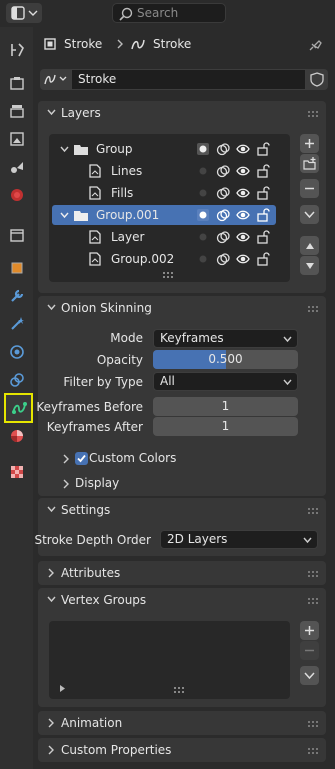 This screenshot has width=335, height=769. What do you see at coordinates (225, 338) in the screenshot?
I see `mode-dropdown: Keyframes` at bounding box center [225, 338].